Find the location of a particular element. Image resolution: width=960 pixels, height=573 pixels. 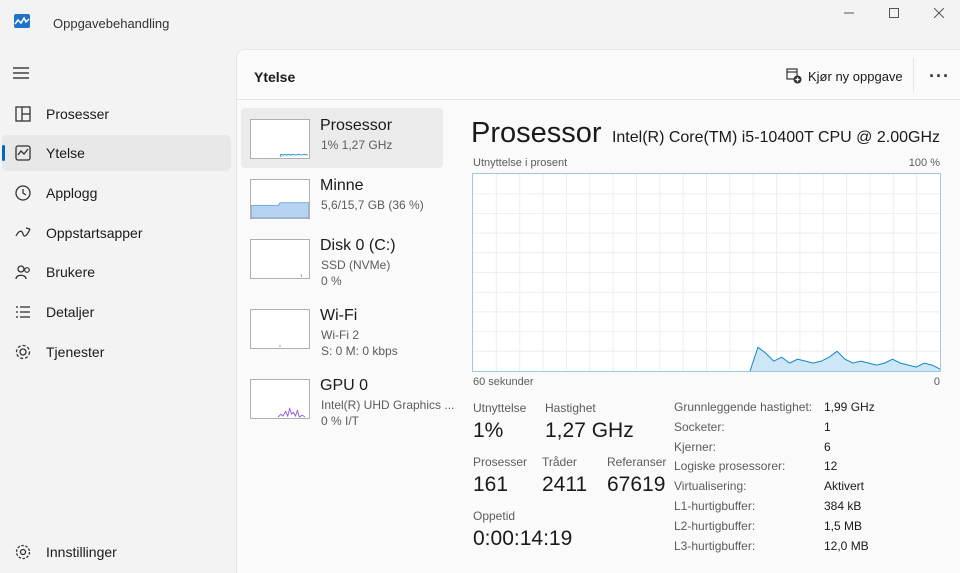

sidebar-item-app-history: Applogg is located at coordinates (116, 193).